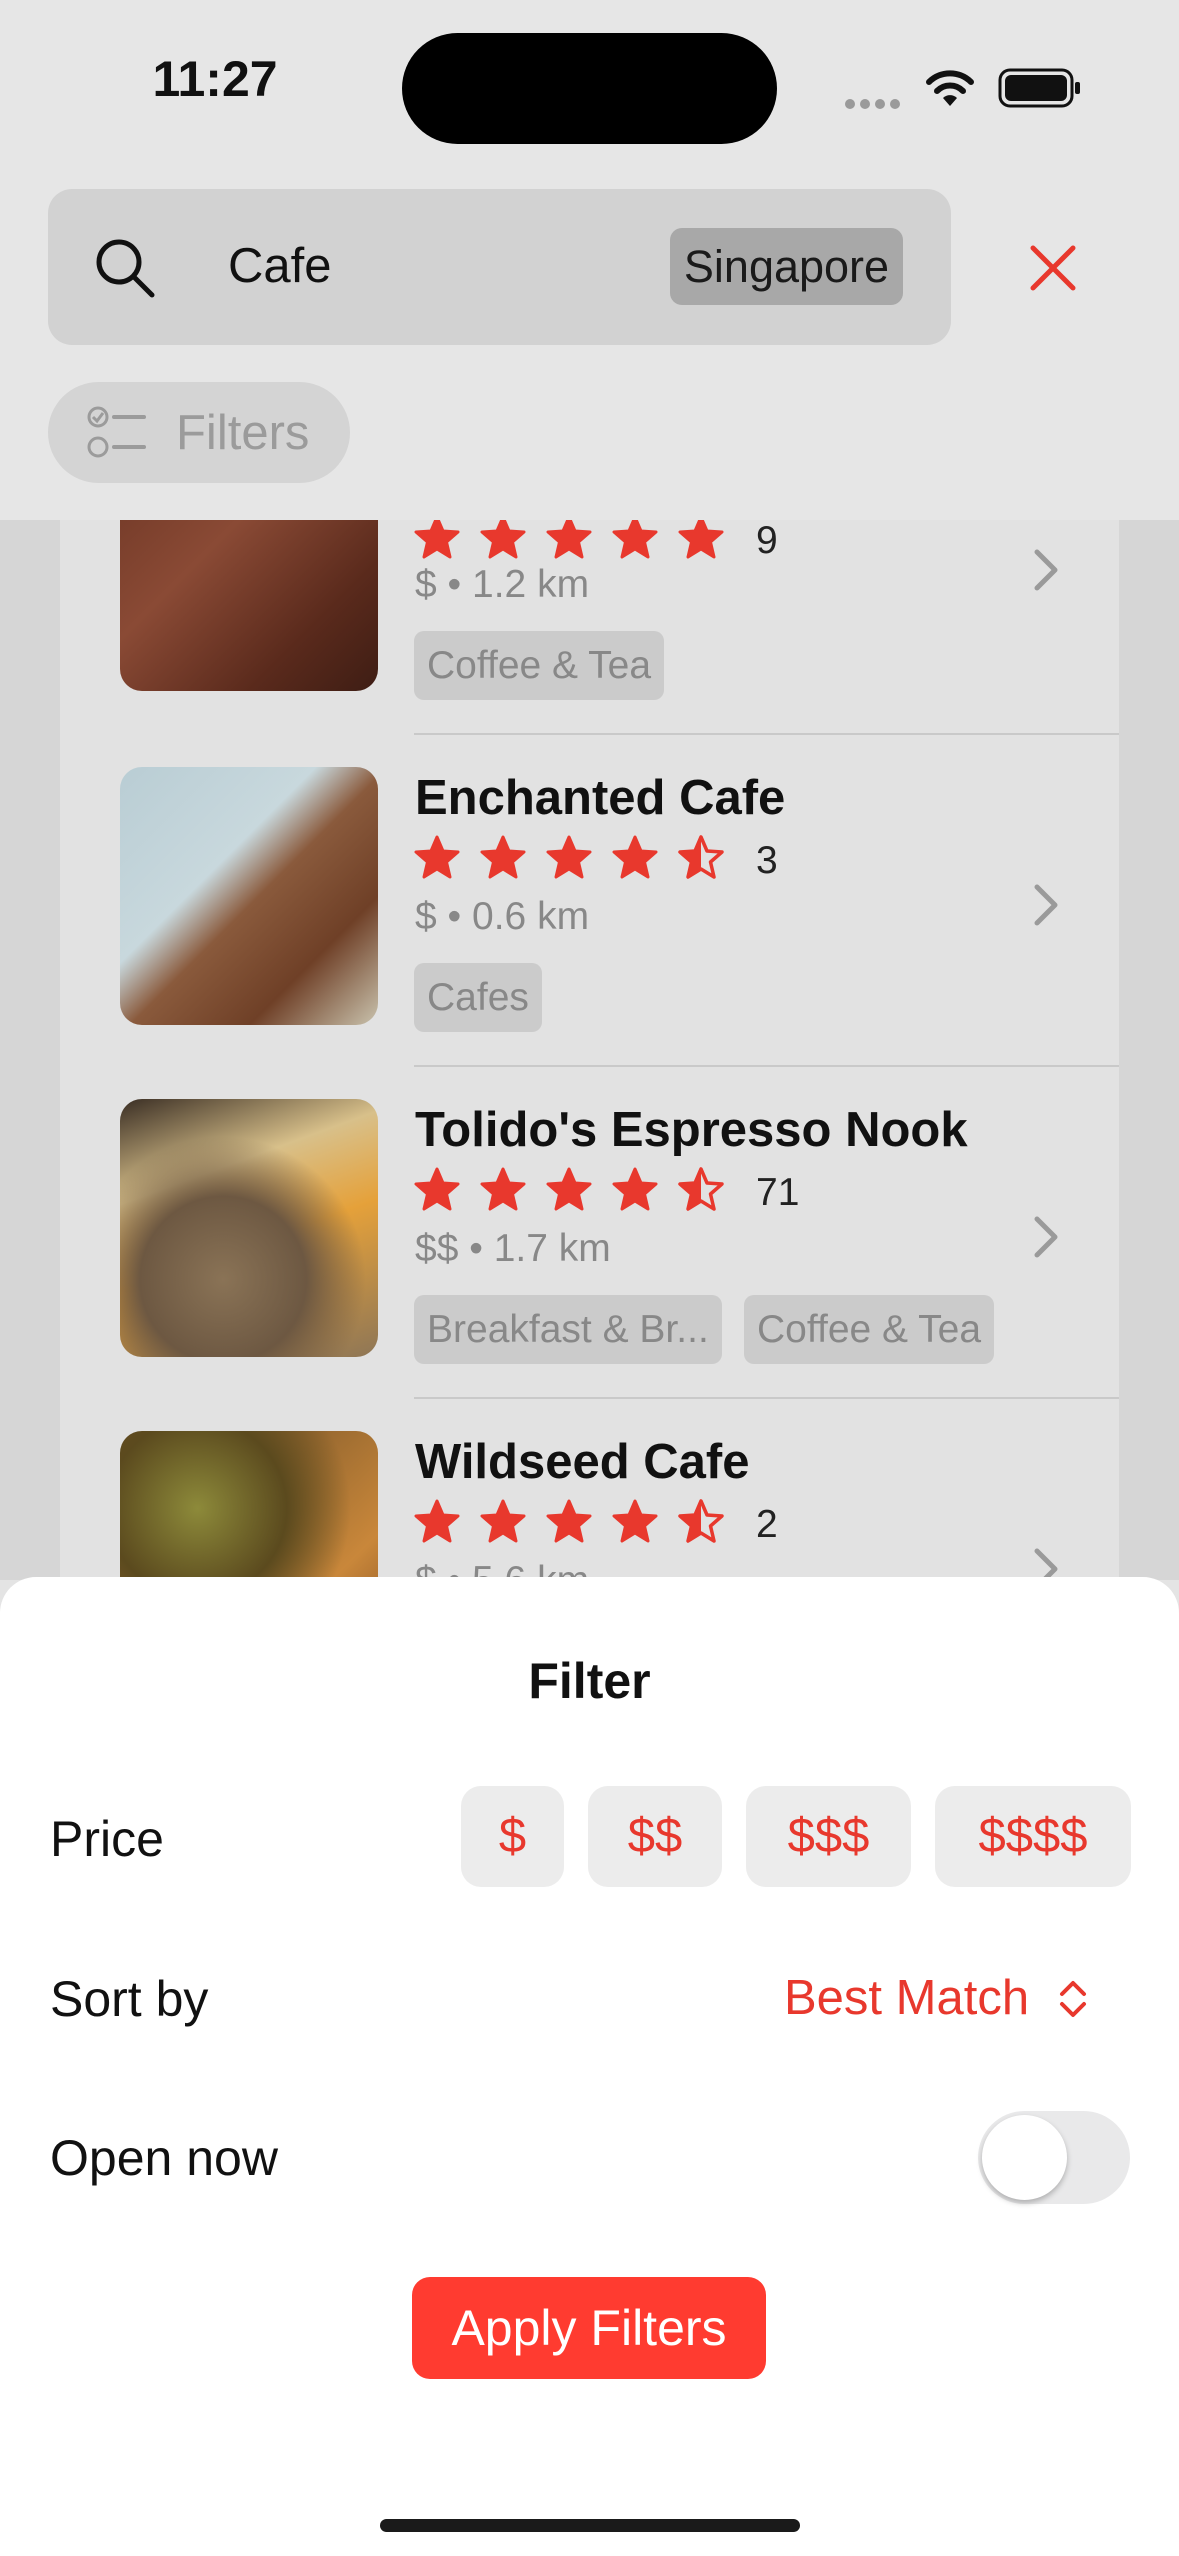 The image size is (1179, 2556). I want to click on sort-value: Best Match, so click(907, 1998).